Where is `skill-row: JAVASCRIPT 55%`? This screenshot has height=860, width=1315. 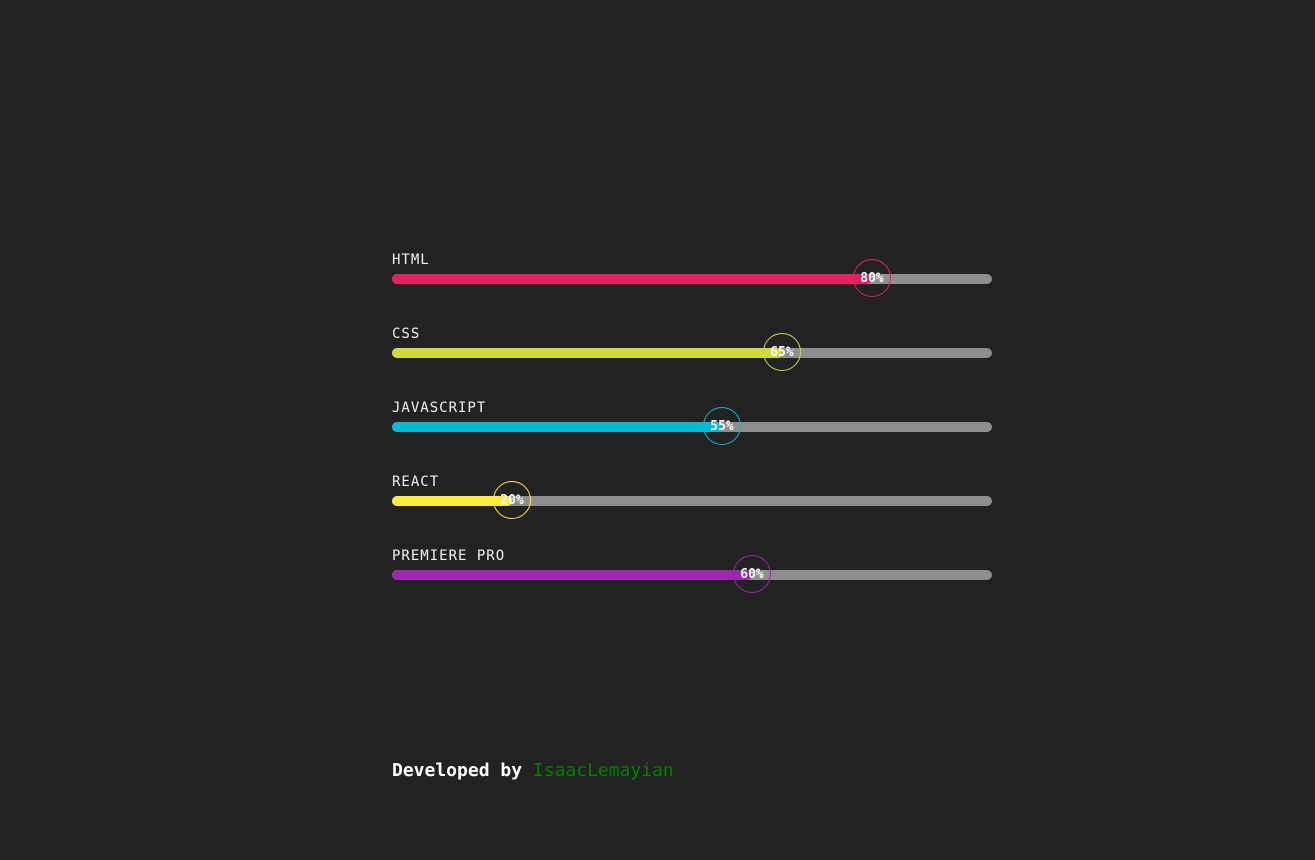 skill-row: JAVASCRIPT 55% is located at coordinates (692, 435).